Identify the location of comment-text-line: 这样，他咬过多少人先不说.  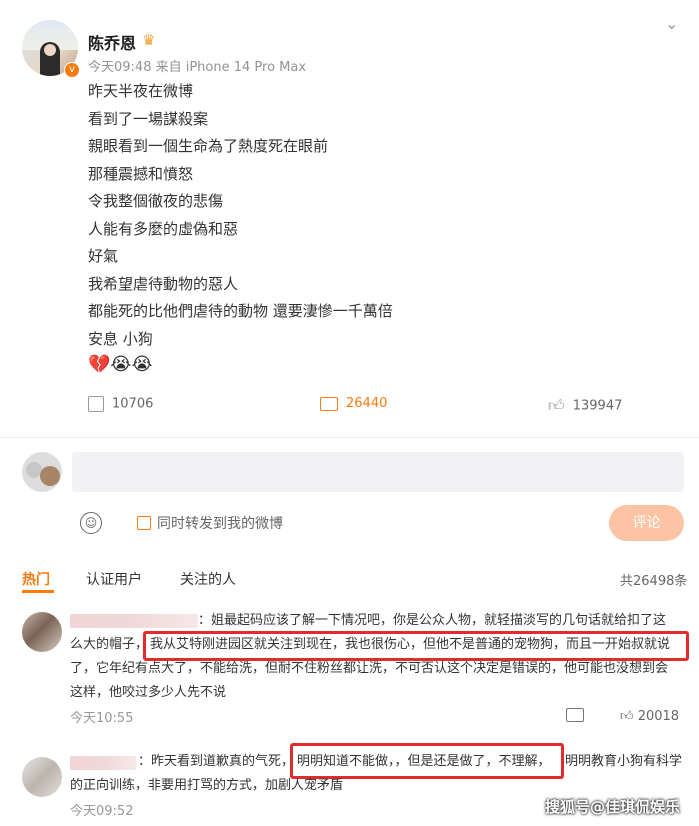
(148, 692).